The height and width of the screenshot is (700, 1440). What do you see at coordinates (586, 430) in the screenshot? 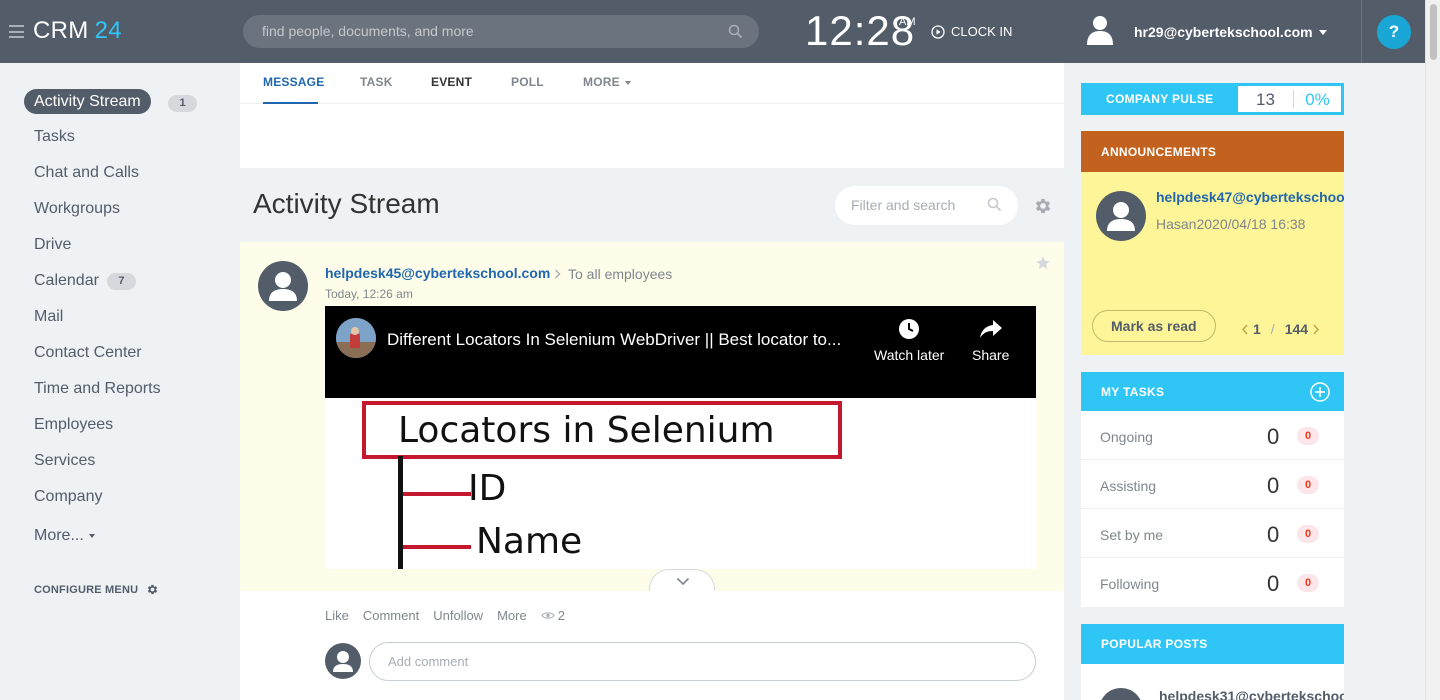
I see `thumbnail-title: Locators in Selenium` at bounding box center [586, 430].